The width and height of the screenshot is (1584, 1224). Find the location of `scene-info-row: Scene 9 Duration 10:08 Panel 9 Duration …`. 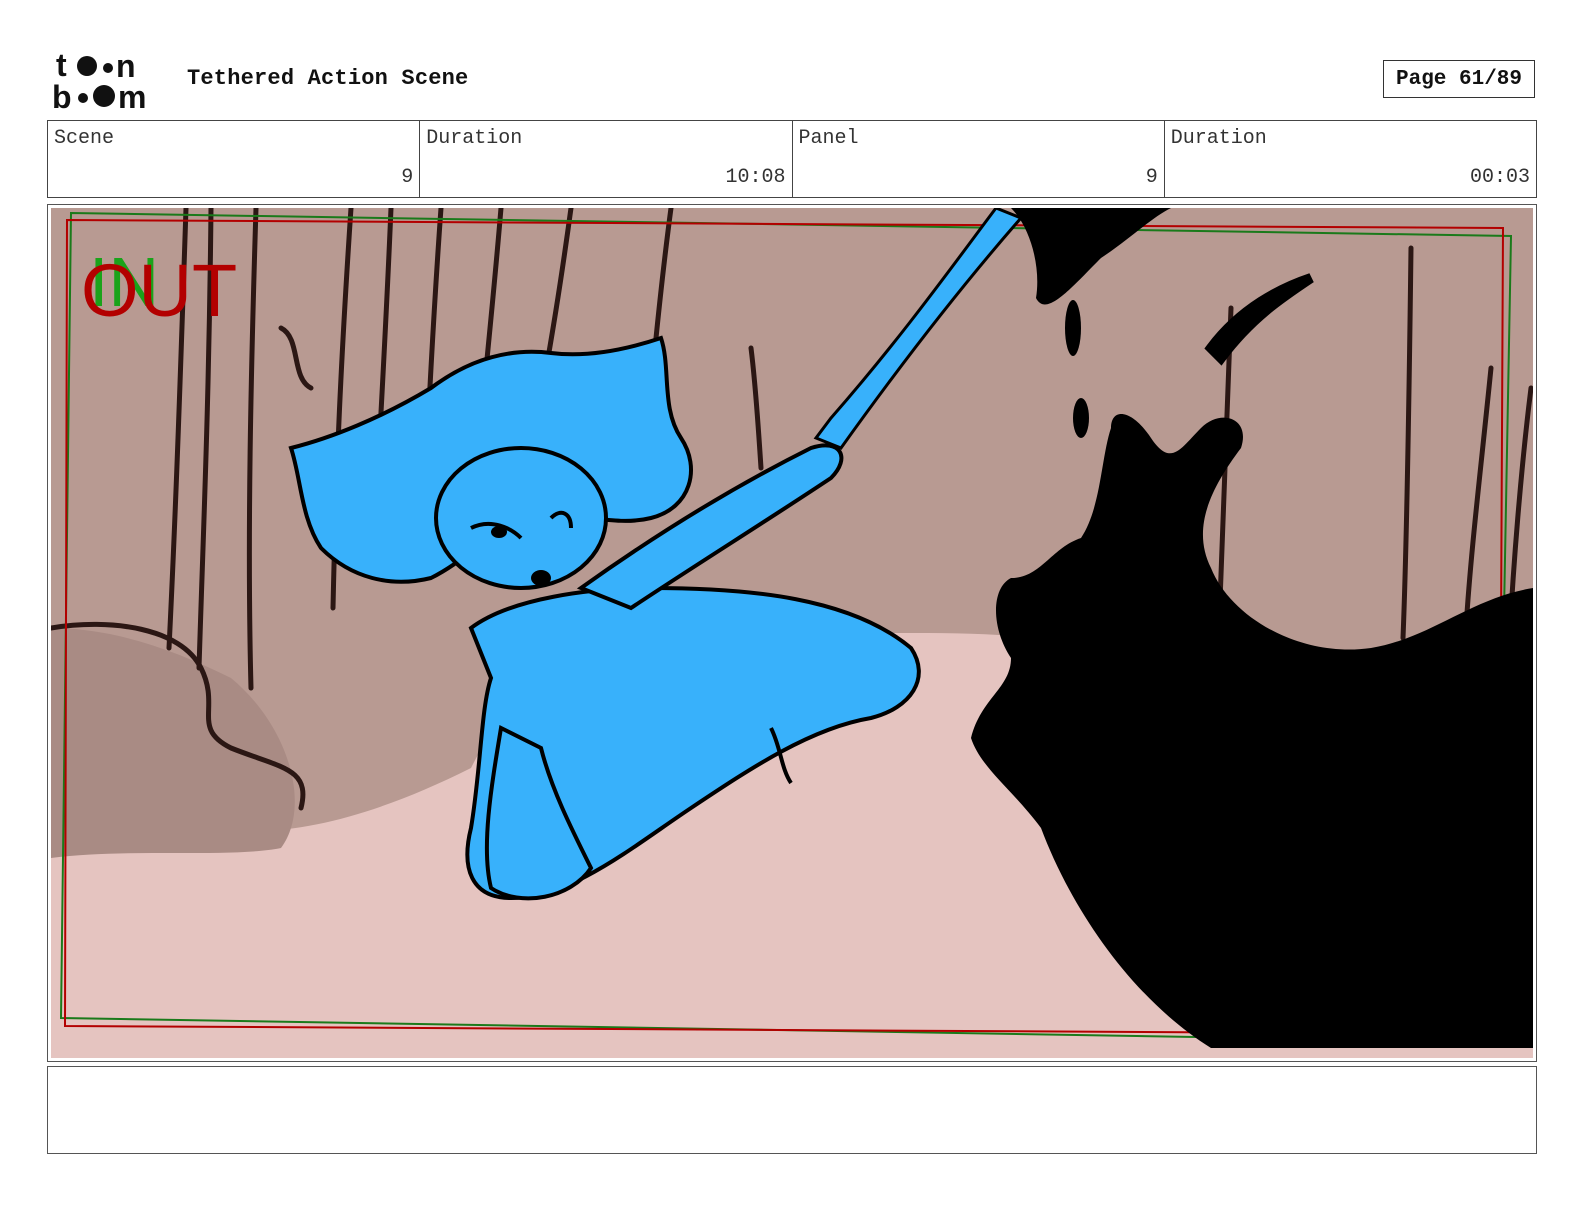

scene-info-row: Scene 9 Duration 10:08 Panel 9 Duration … is located at coordinates (792, 159).